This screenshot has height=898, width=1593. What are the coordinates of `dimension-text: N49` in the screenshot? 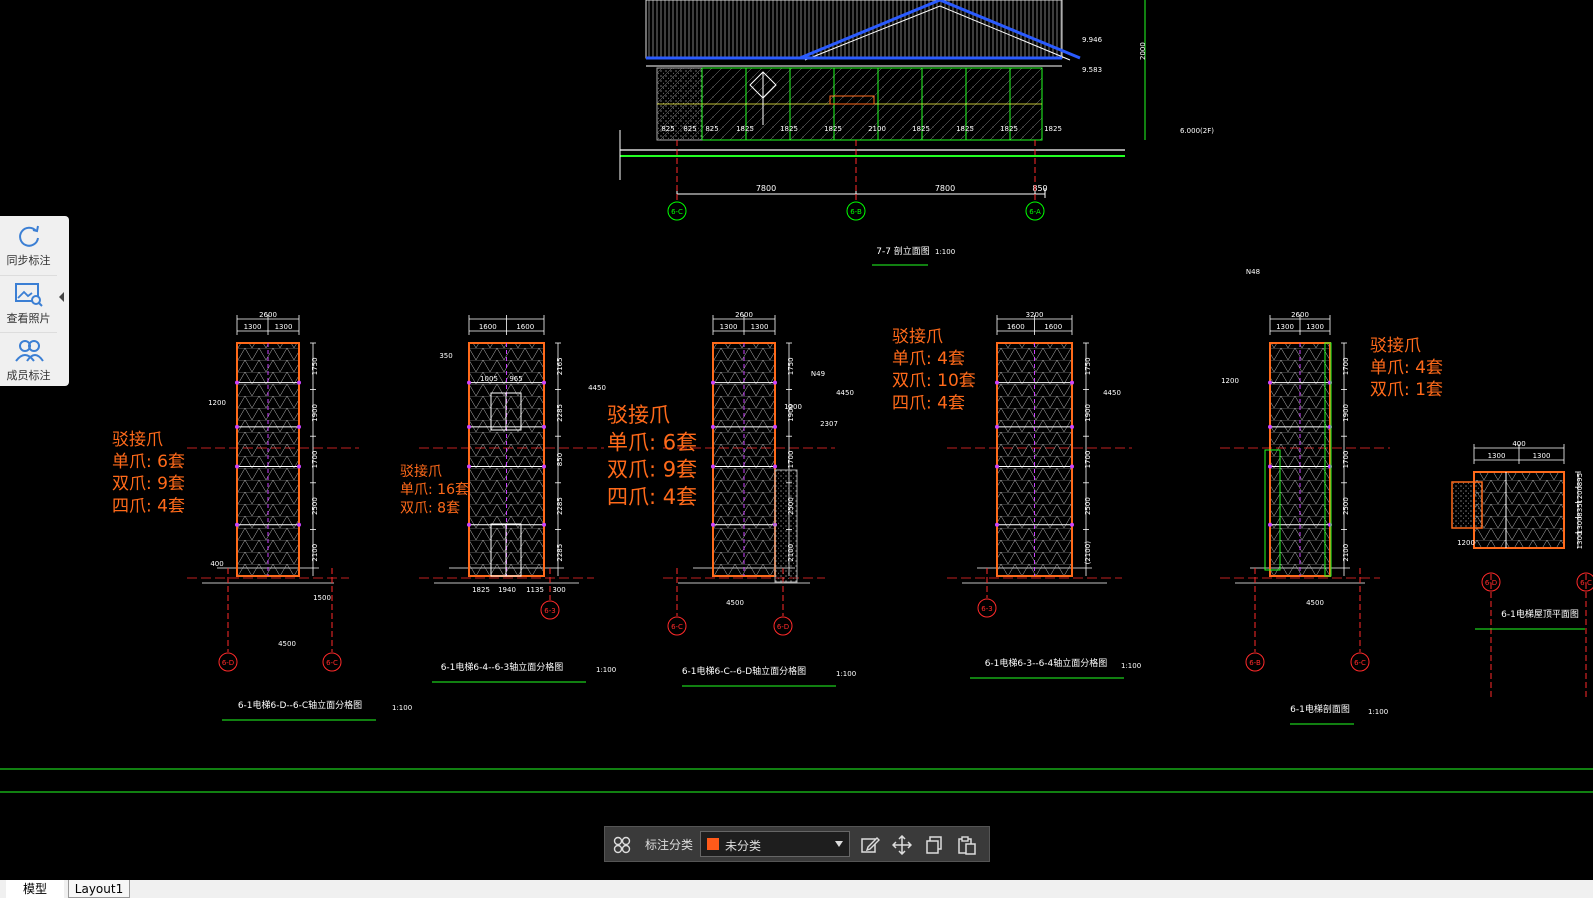 It's located at (818, 374).